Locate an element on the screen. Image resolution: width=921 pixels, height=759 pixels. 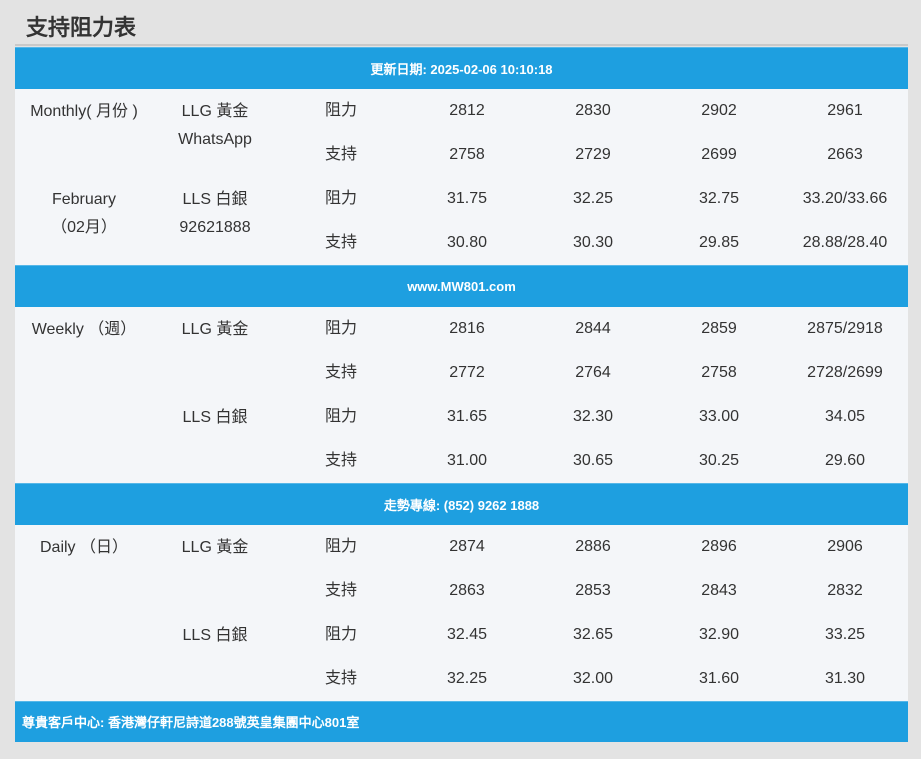
level-value: 31.30 is located at coordinates (845, 678).